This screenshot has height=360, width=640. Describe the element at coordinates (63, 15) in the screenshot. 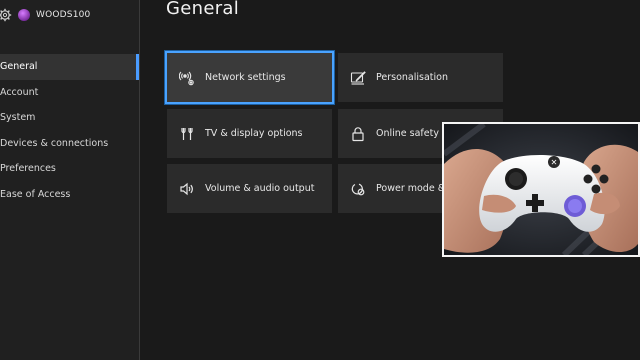

I see `gamertag: WOODS100` at that location.